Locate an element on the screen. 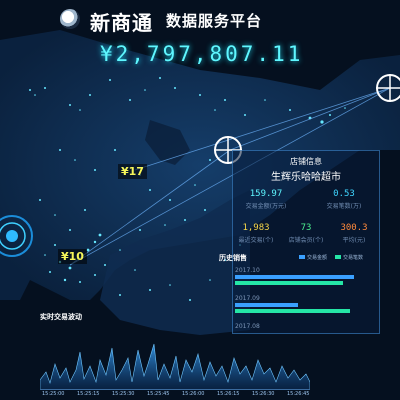 The width and height of the screenshot is (400, 400). total-amount: ¥2,797,807.11 is located at coordinates (202, 54).